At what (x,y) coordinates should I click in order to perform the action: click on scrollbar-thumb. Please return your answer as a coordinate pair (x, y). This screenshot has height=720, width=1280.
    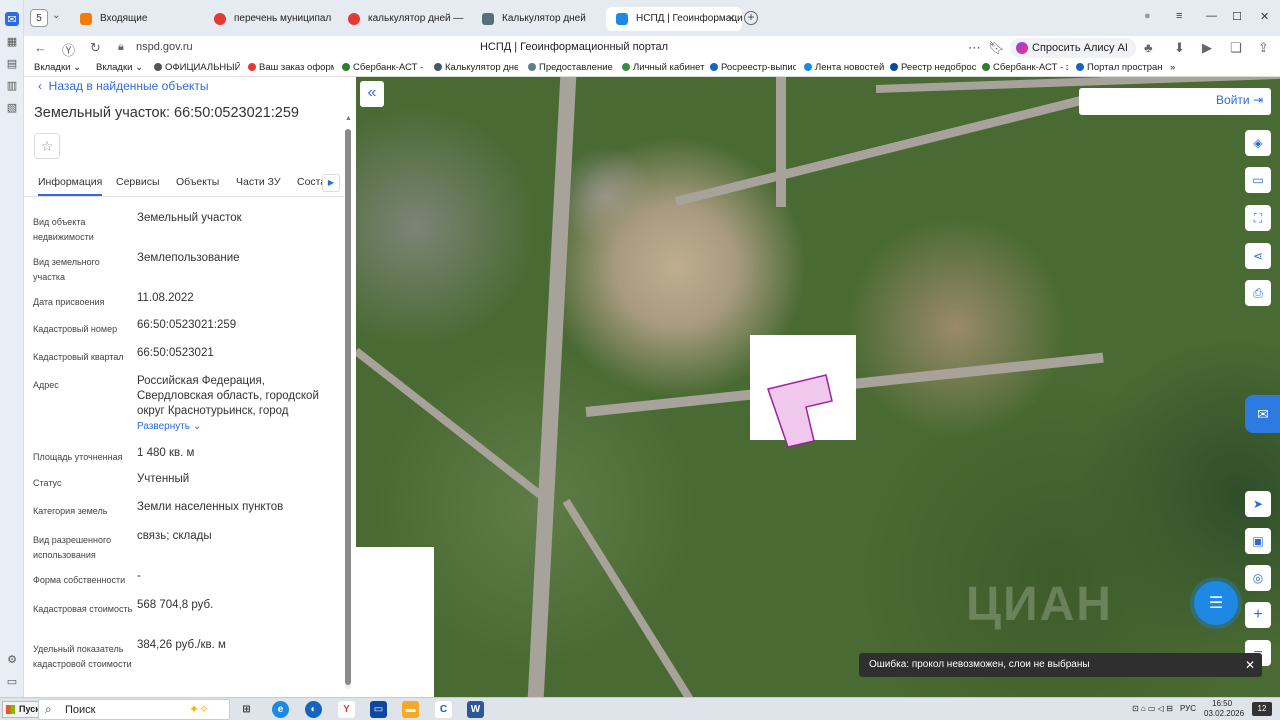
    Looking at the image, I should click on (348, 407).